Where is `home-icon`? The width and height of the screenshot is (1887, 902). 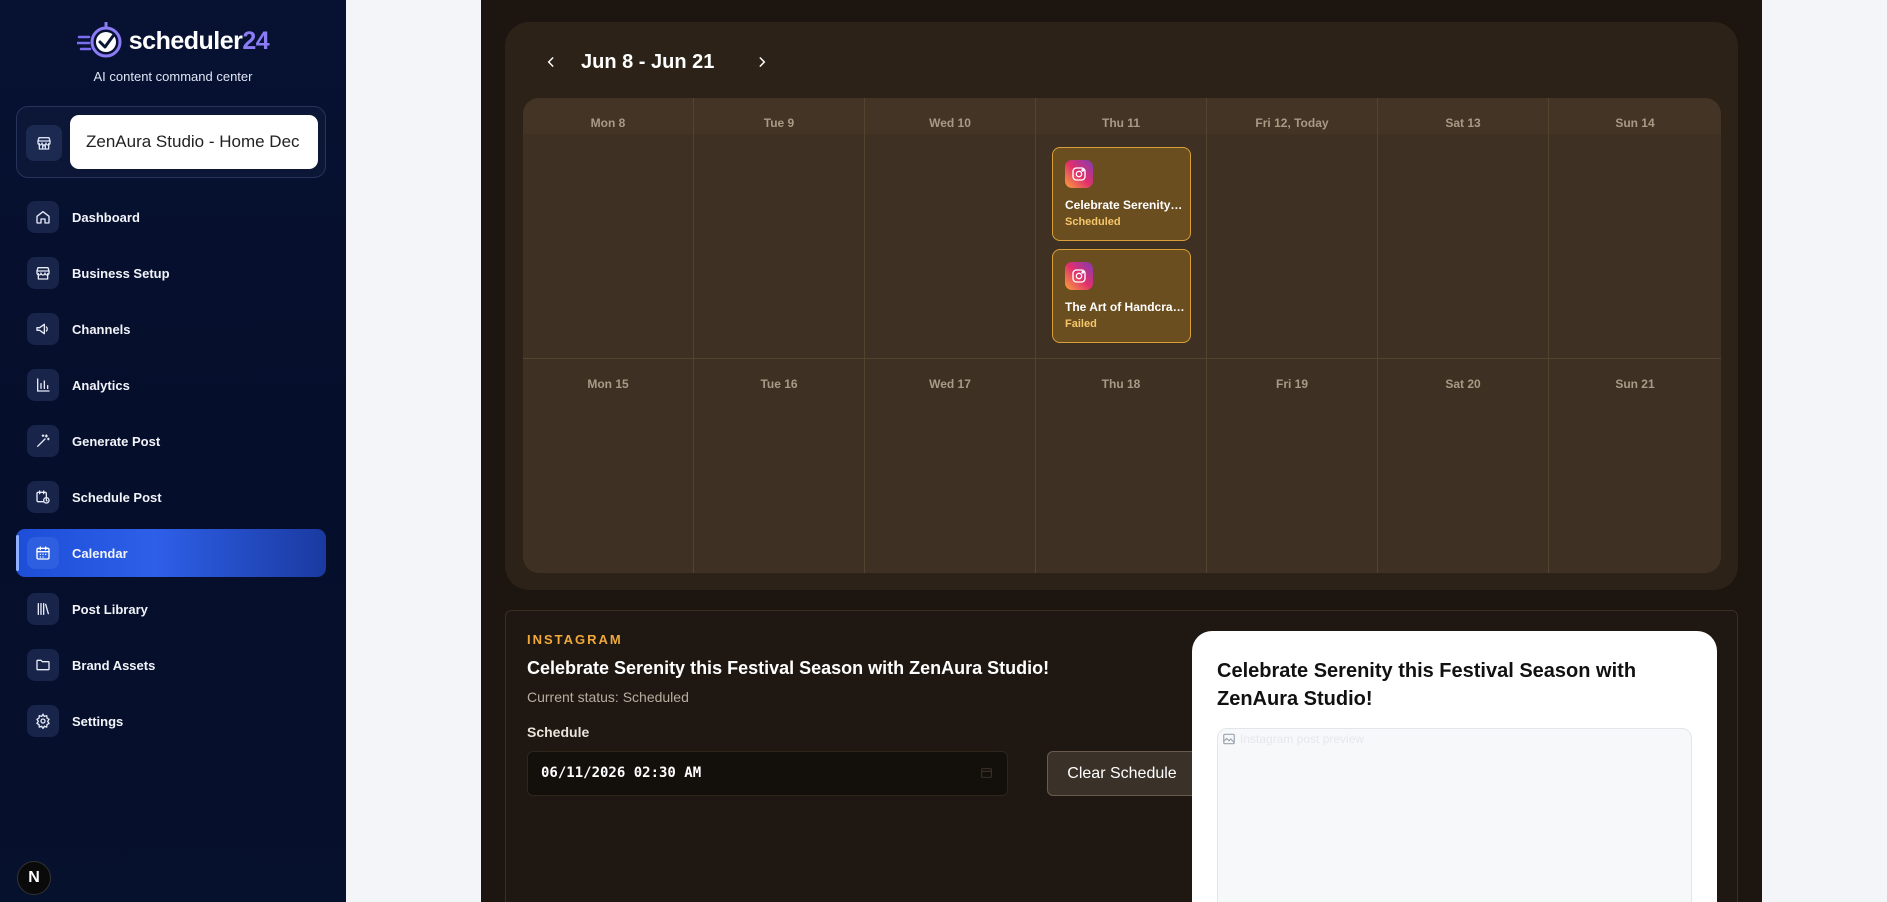 home-icon is located at coordinates (43, 217).